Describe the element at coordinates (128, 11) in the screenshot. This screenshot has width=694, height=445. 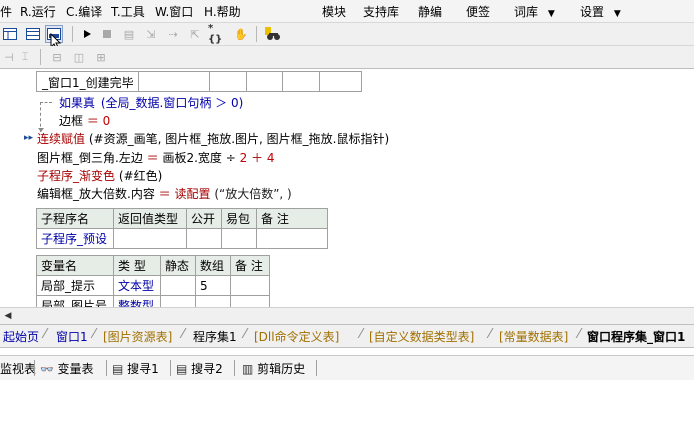
I see `menu-tools: T.工具` at that location.